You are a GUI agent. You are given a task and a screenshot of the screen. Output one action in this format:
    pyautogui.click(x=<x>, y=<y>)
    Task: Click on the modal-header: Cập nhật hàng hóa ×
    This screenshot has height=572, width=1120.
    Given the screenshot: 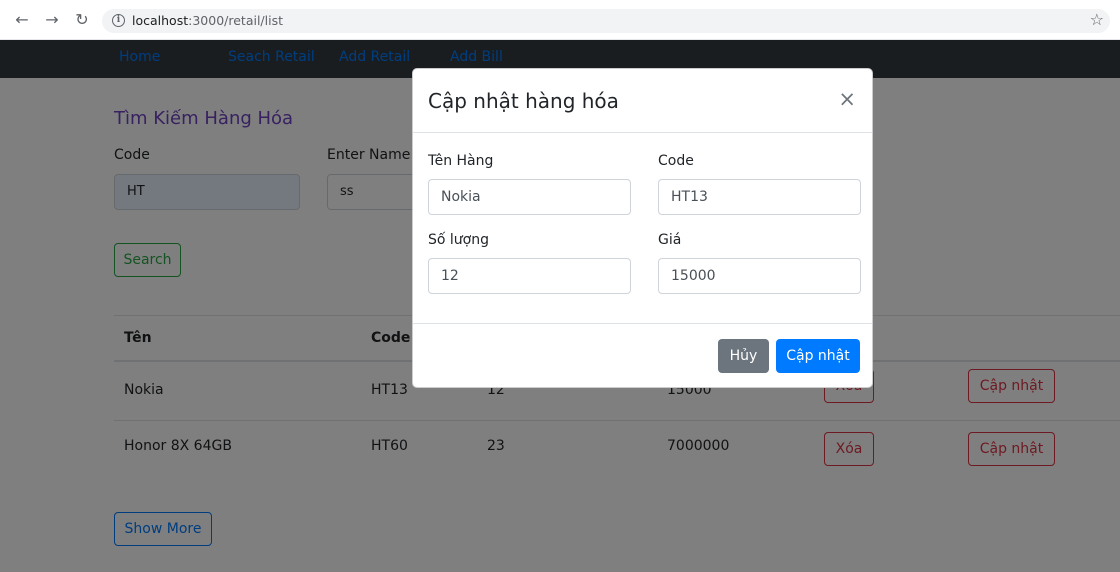 What is the action you would take?
    pyautogui.click(x=642, y=101)
    